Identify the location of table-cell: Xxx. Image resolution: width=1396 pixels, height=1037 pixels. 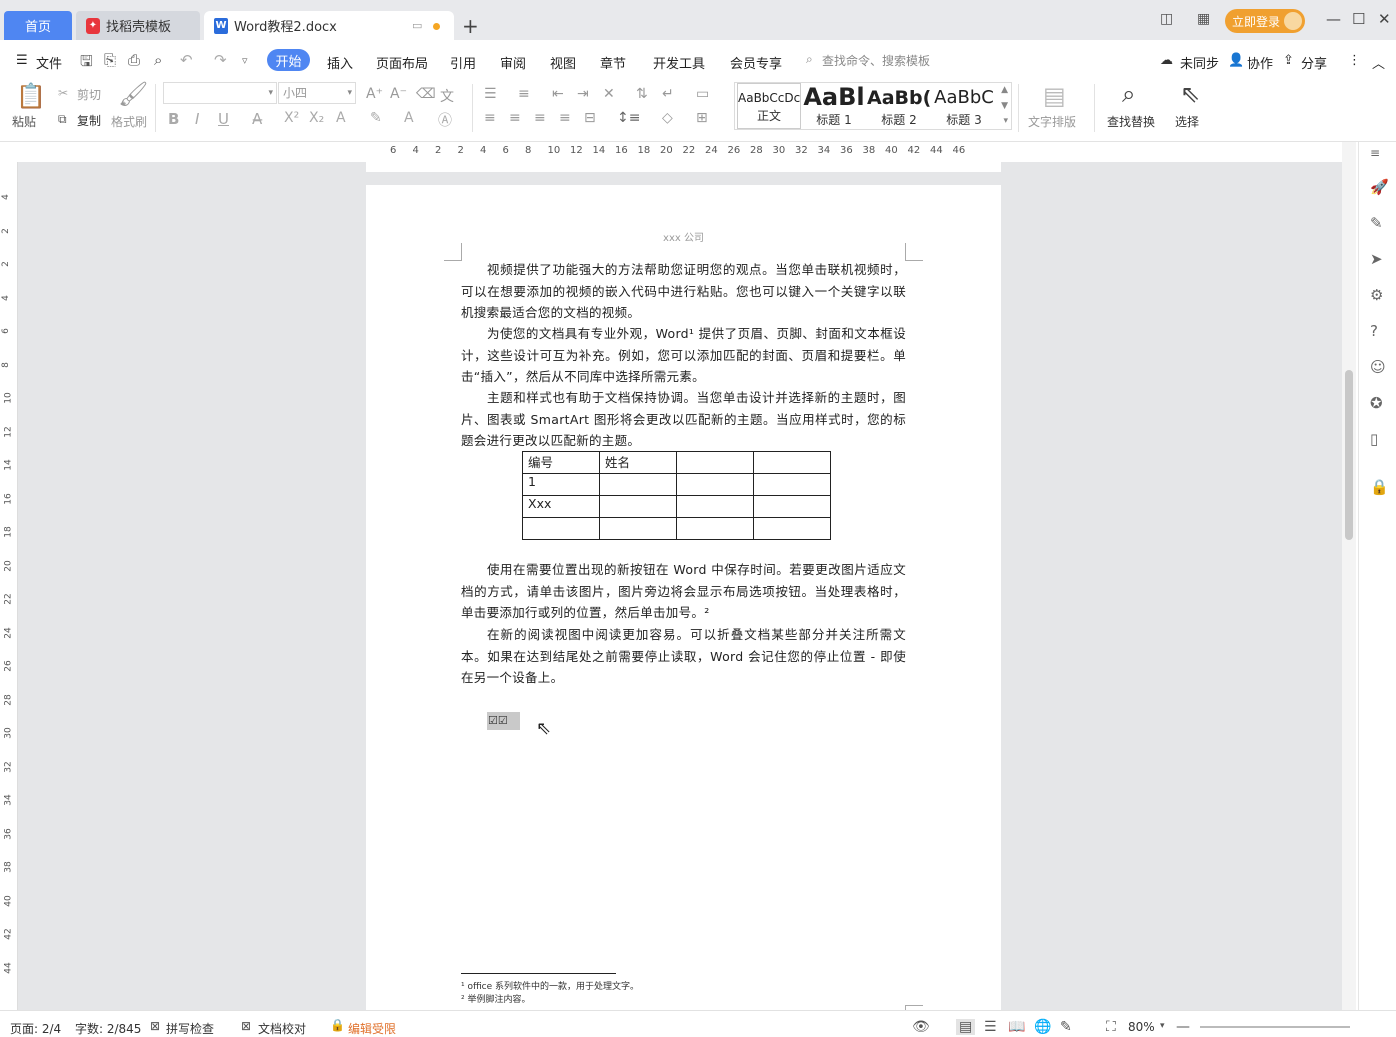
(561, 506).